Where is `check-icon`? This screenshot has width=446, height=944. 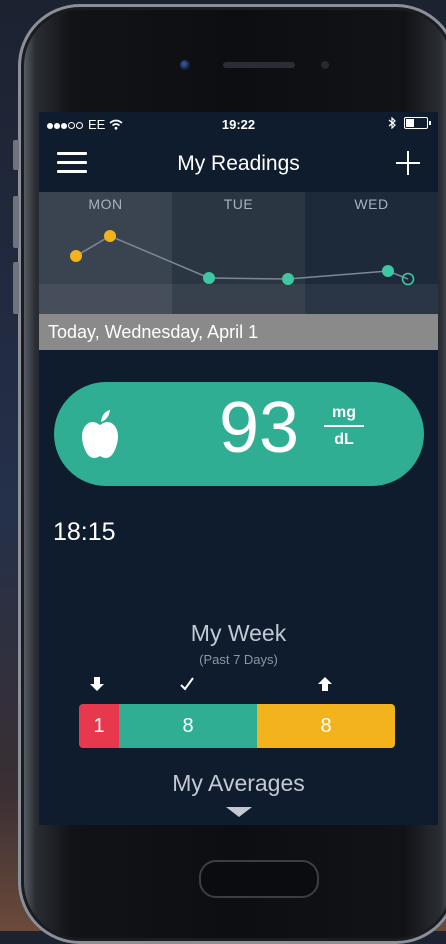 check-icon is located at coordinates (187, 684).